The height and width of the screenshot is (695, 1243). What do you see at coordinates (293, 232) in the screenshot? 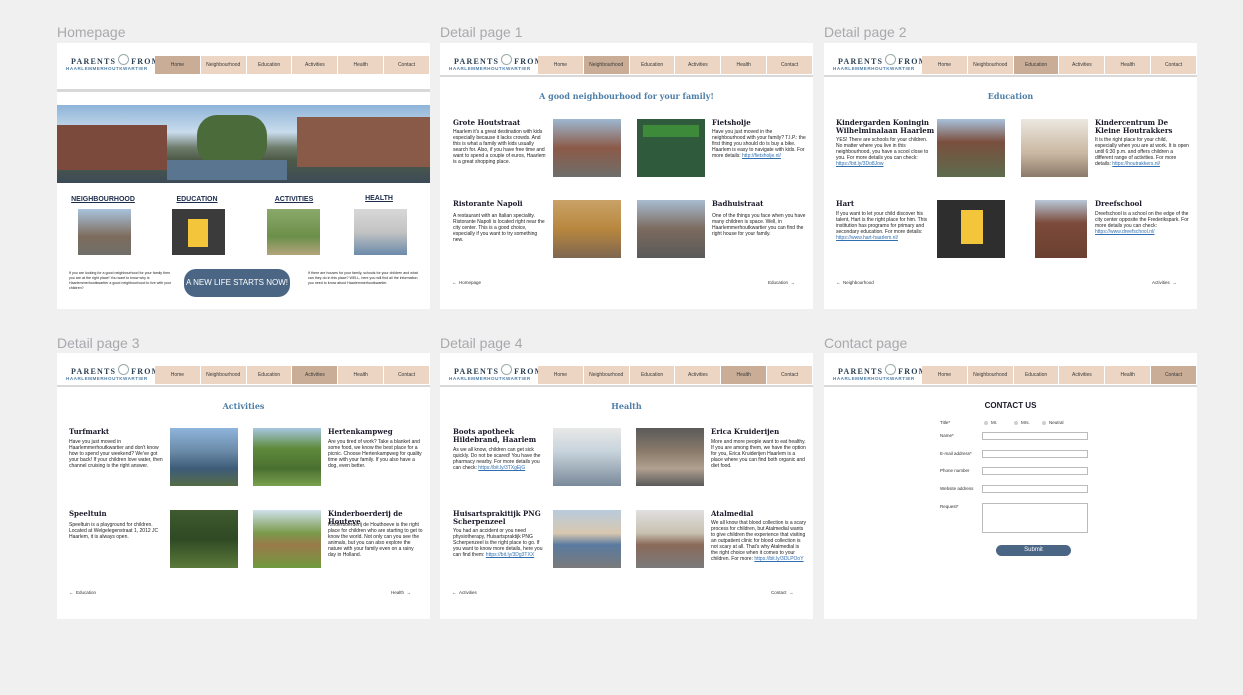
I see `activities-thumb` at bounding box center [293, 232].